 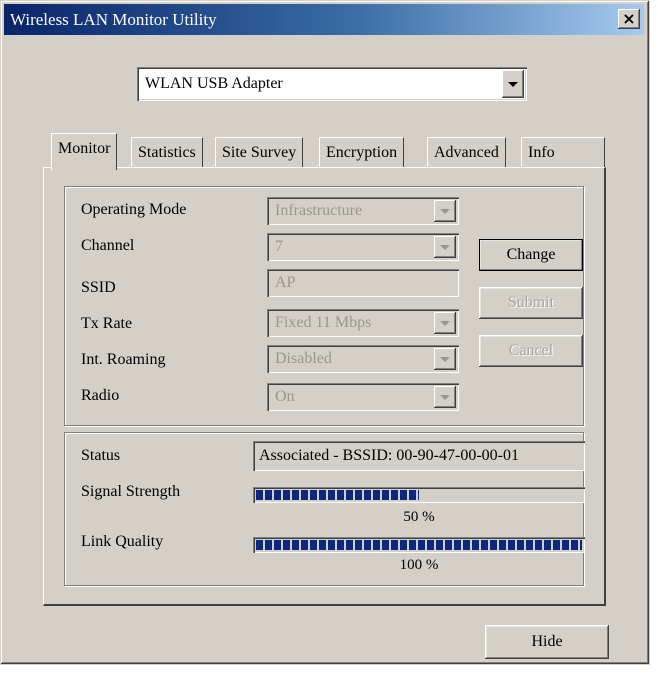 I want to click on signal-strength-bar, so click(x=419, y=495).